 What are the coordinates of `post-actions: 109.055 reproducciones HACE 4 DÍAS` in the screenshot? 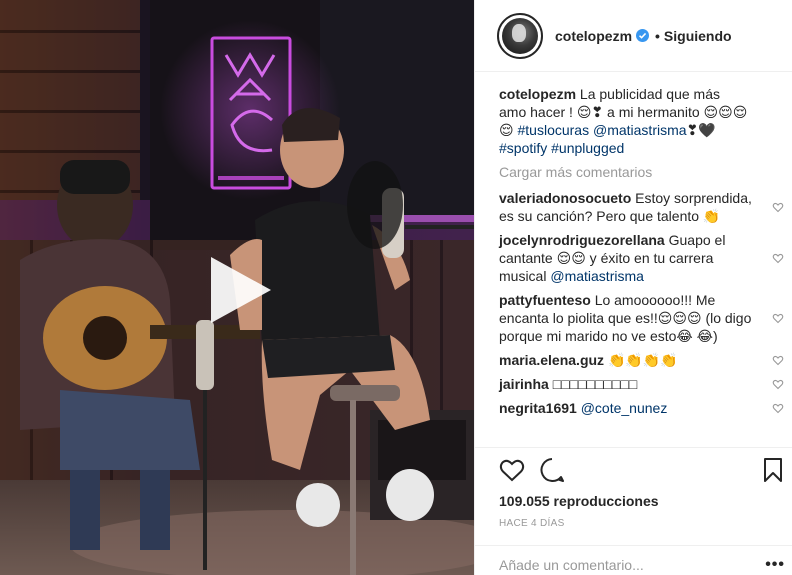 It's located at (633, 488).